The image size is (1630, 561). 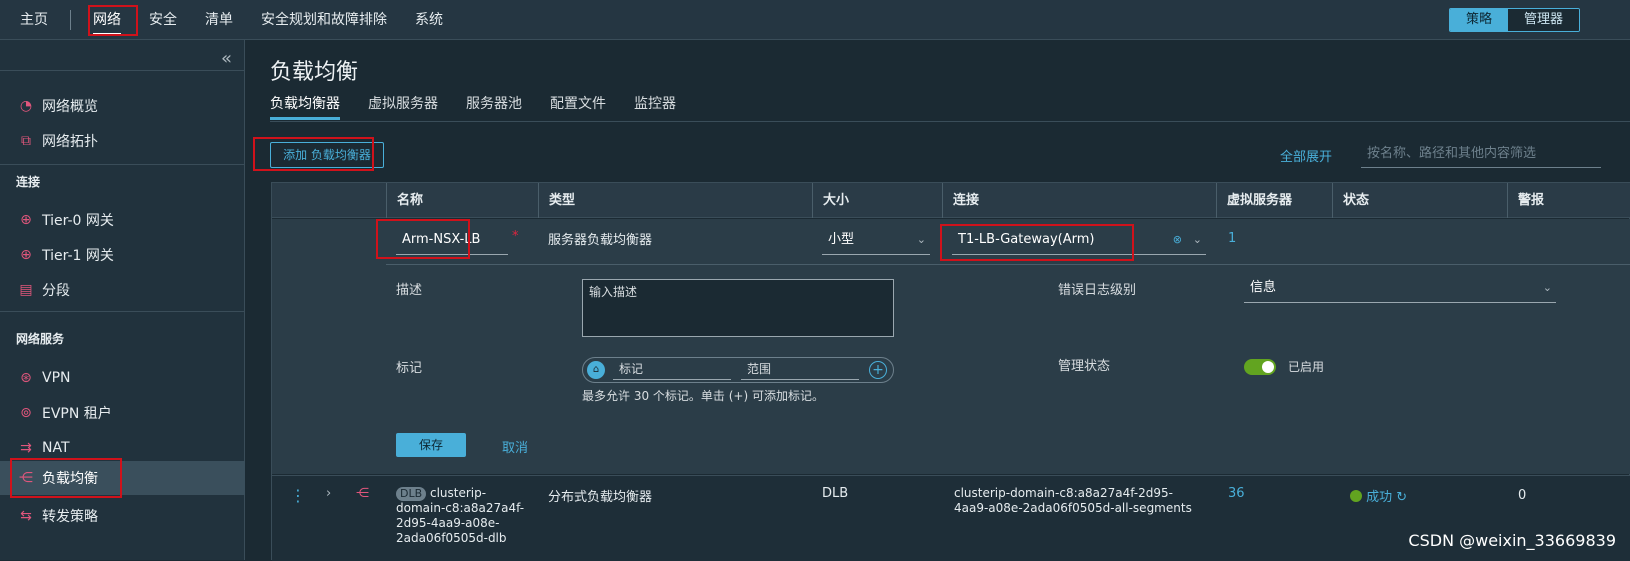 What do you see at coordinates (31, 20) in the screenshot?
I see `nav-home: 主页` at bounding box center [31, 20].